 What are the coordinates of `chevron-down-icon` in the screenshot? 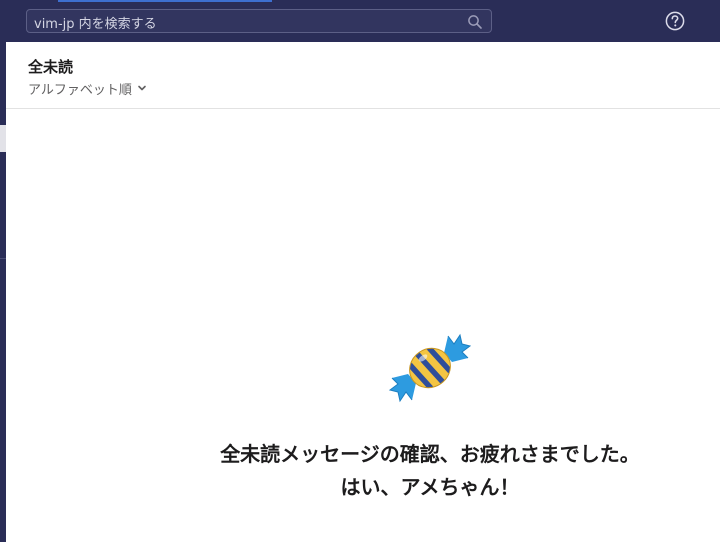 It's located at (142, 88).